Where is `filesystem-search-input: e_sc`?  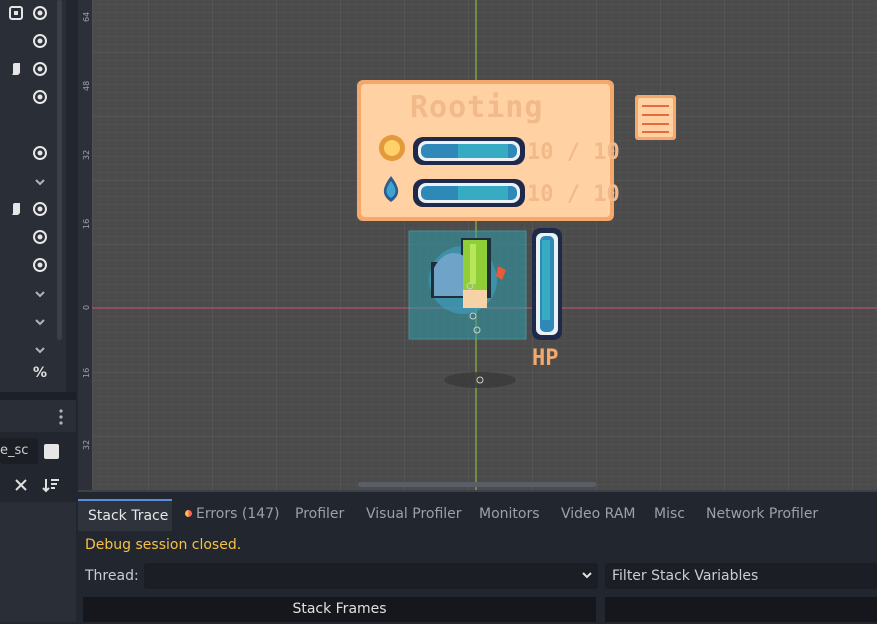 filesystem-search-input: e_sc is located at coordinates (19, 451).